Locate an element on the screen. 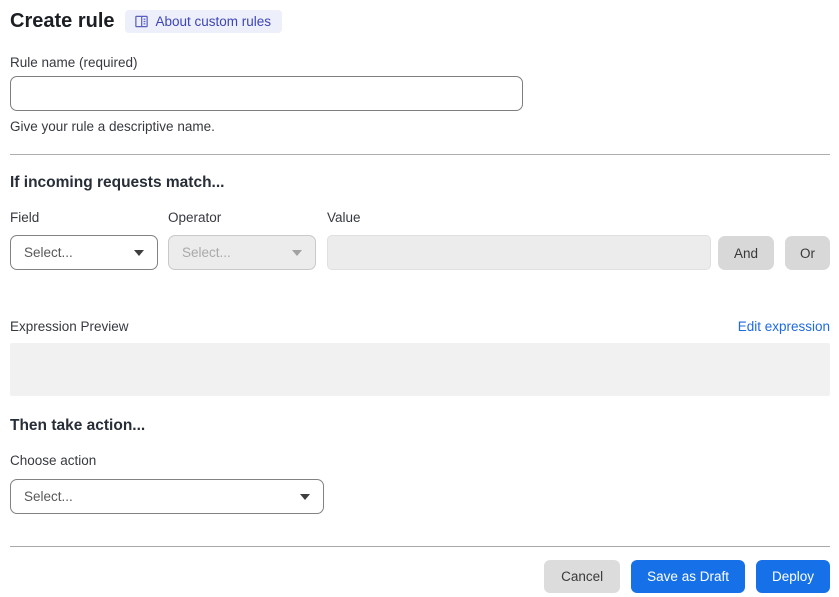  value-column: Value is located at coordinates (519, 239).